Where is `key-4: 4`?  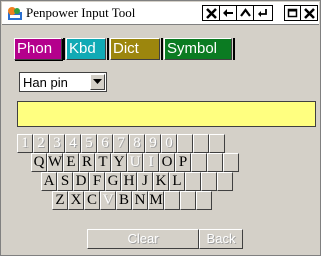 key-4: 4 is located at coordinates (73, 143).